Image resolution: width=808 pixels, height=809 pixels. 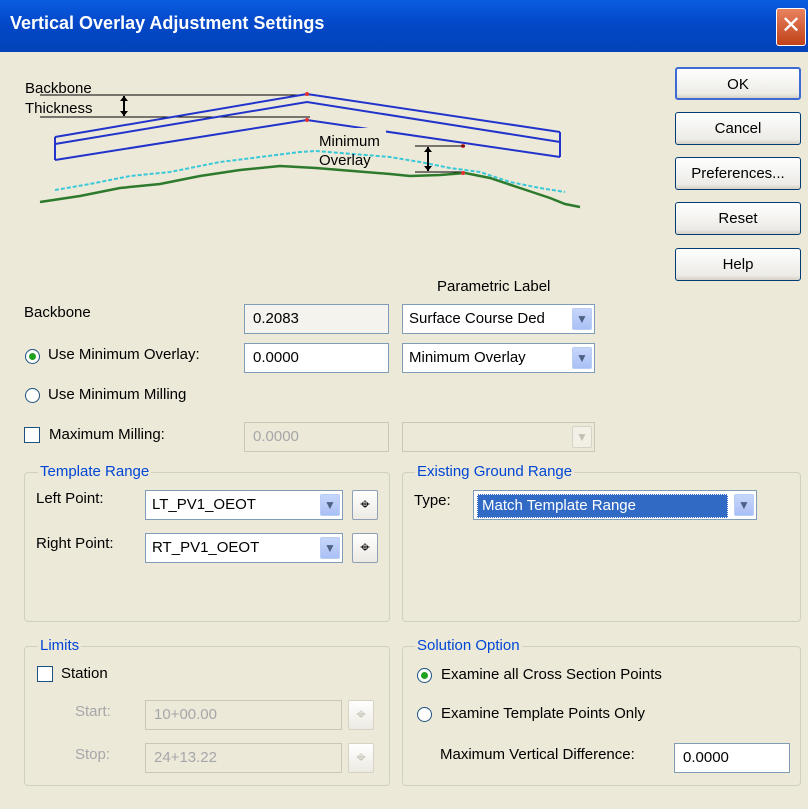 I want to click on right-point-pick-icon: ⌖, so click(x=365, y=548).